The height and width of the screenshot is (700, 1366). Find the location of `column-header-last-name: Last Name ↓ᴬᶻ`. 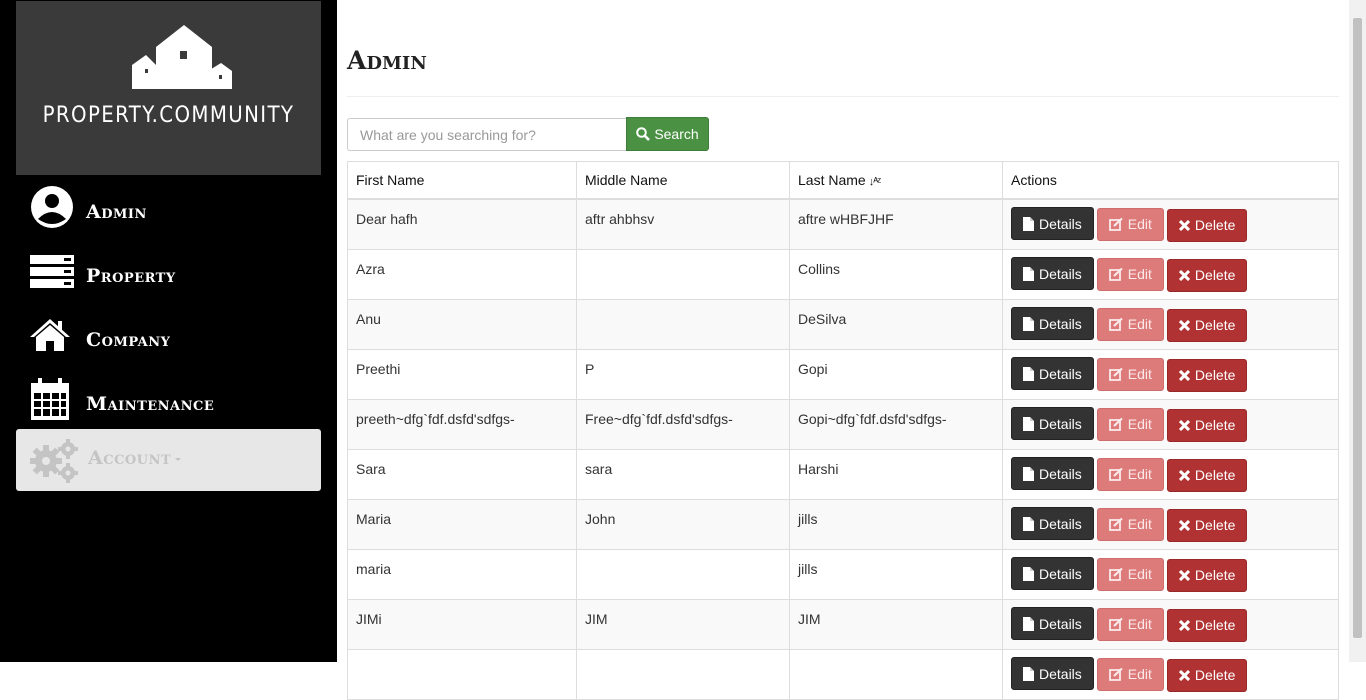

column-header-last-name: Last Name ↓ᴬᶻ is located at coordinates (896, 180).